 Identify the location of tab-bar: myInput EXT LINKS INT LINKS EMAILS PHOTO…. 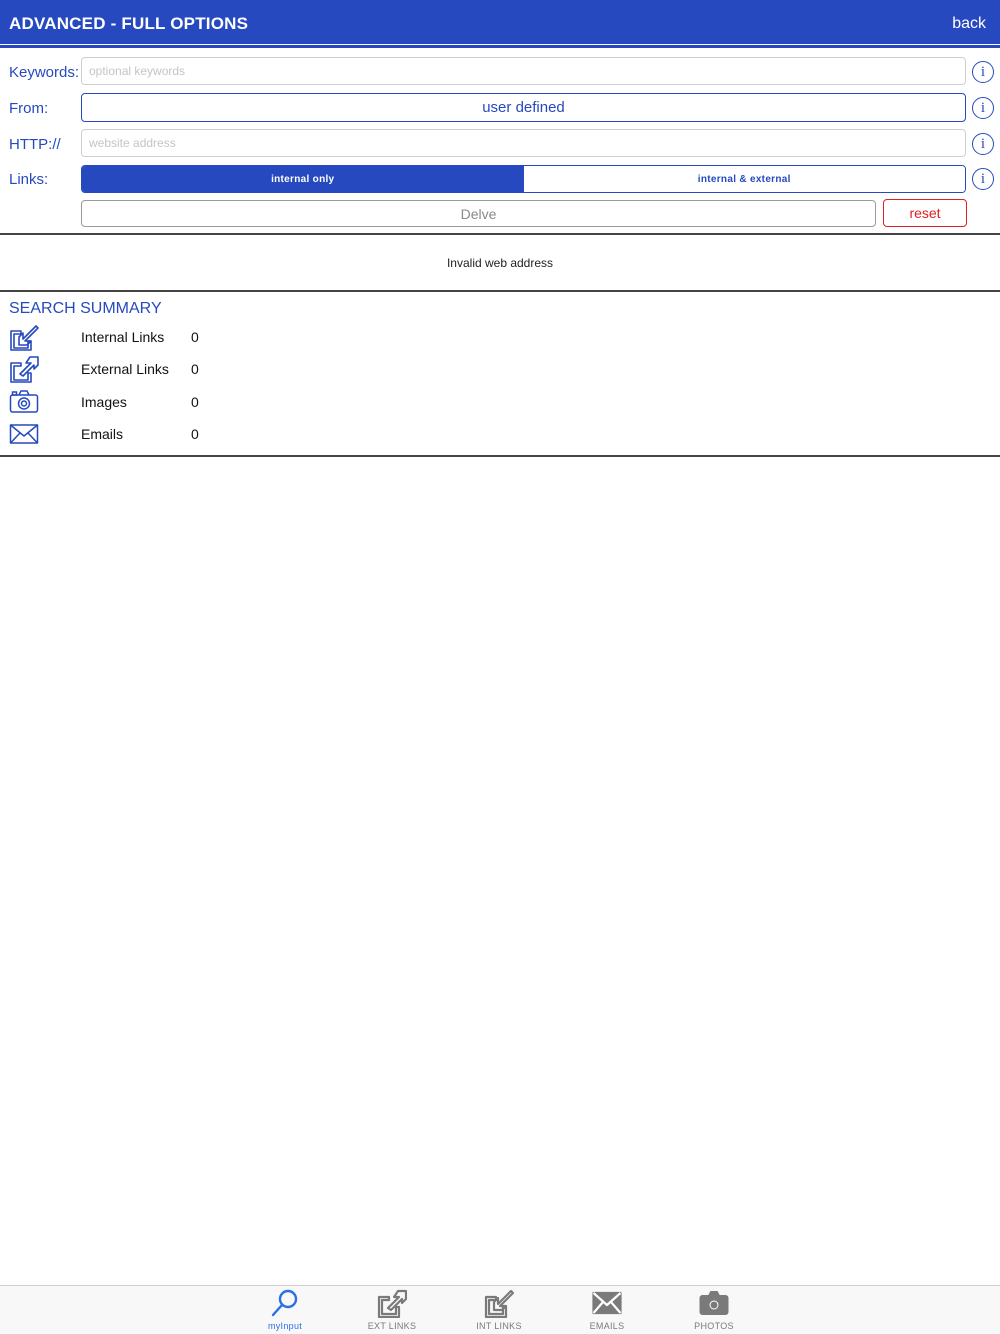
(500, 1309).